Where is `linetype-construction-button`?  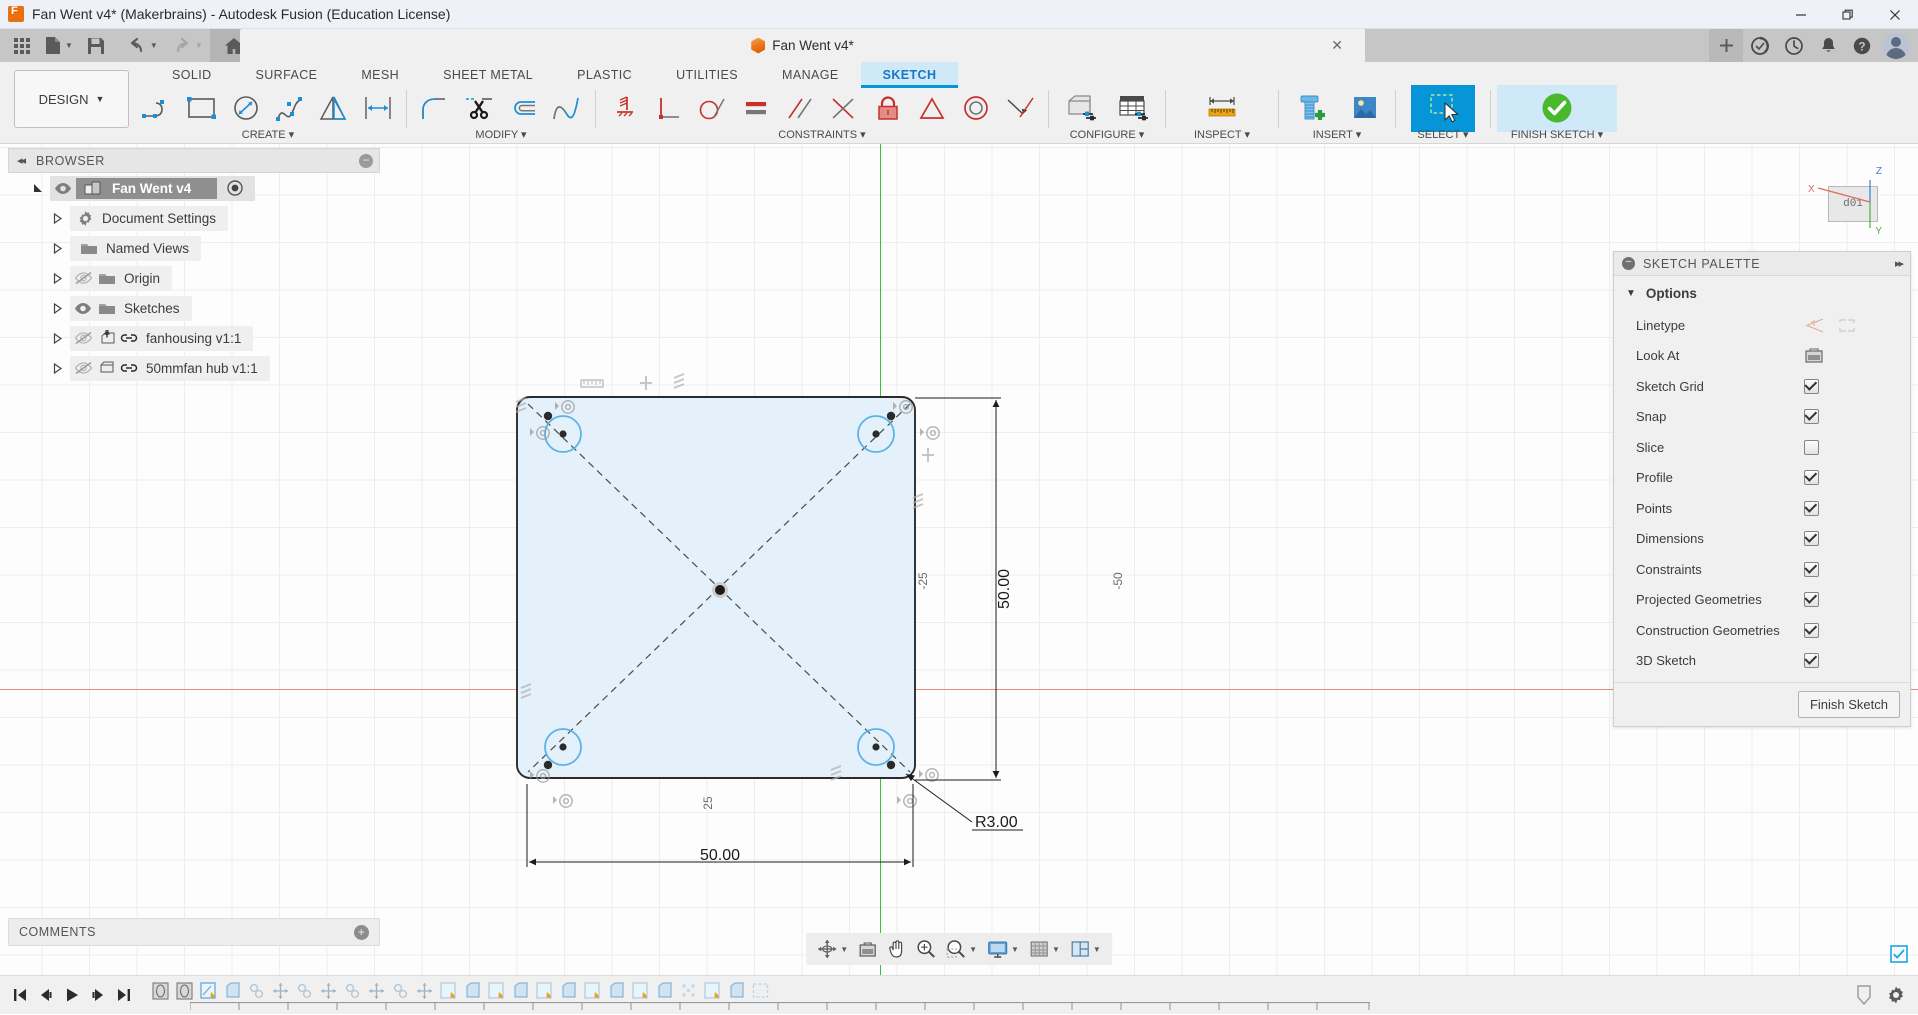
linetype-construction-button is located at coordinates (1847, 325).